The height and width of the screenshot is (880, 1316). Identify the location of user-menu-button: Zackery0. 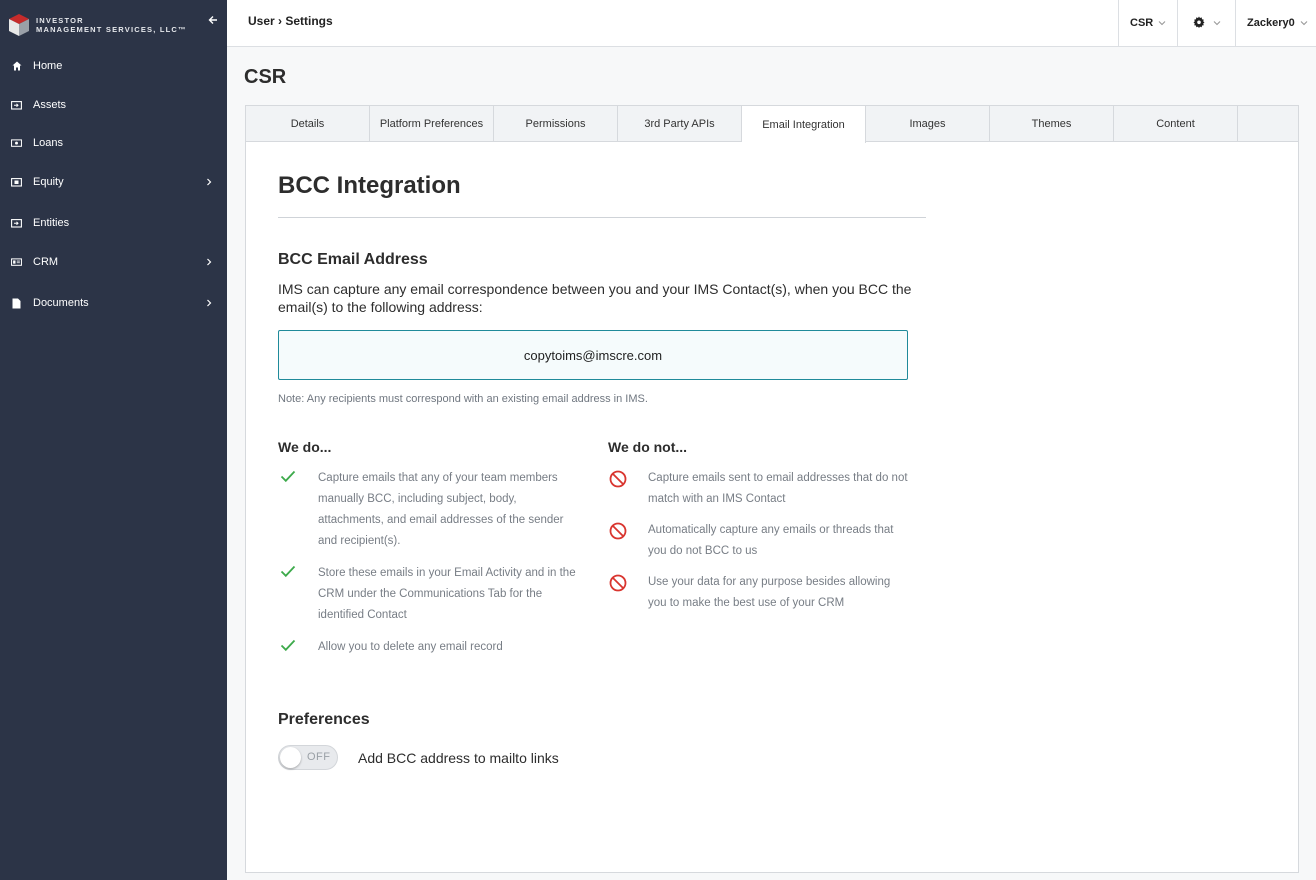
(1277, 23).